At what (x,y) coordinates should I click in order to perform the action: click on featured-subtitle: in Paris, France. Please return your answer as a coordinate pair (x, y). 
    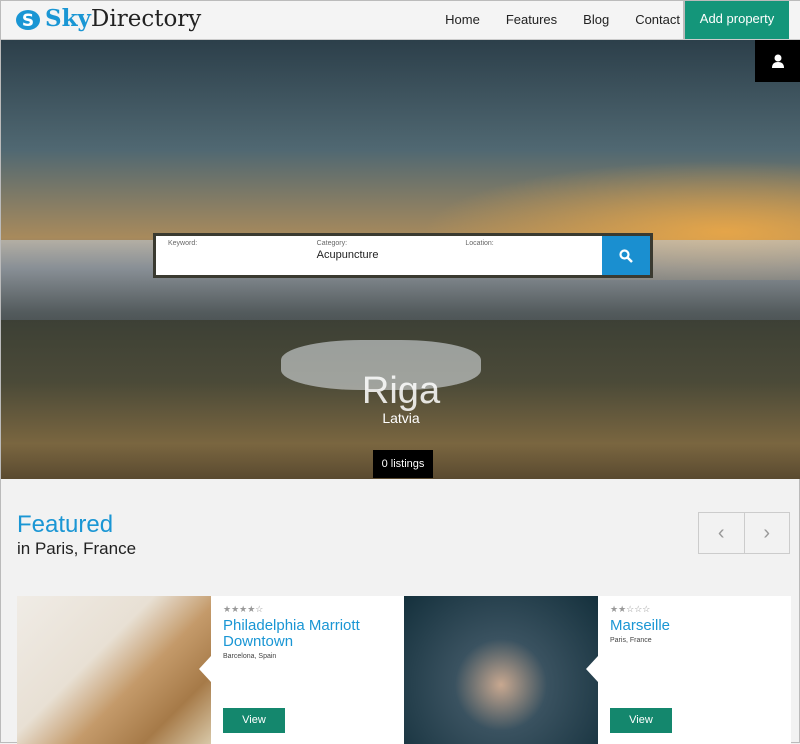
    Looking at the image, I should click on (77, 548).